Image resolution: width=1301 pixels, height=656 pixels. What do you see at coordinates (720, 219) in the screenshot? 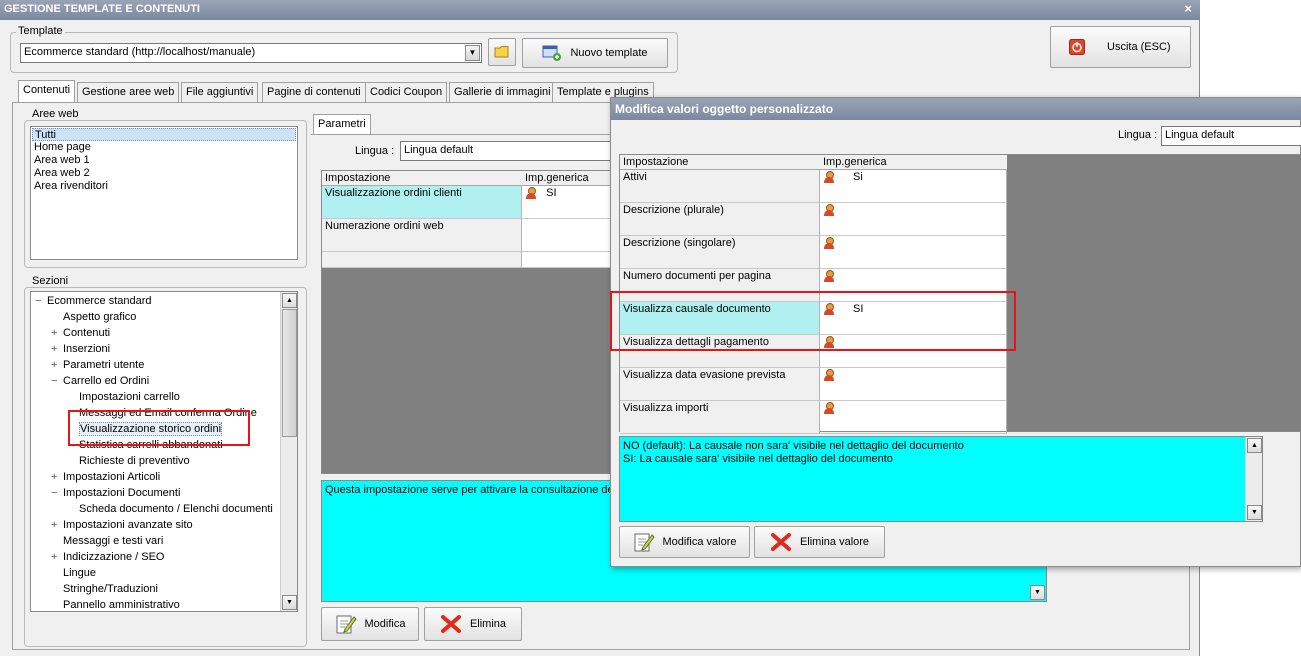
I see `table-row: Descrizione (plurale)` at bounding box center [720, 219].